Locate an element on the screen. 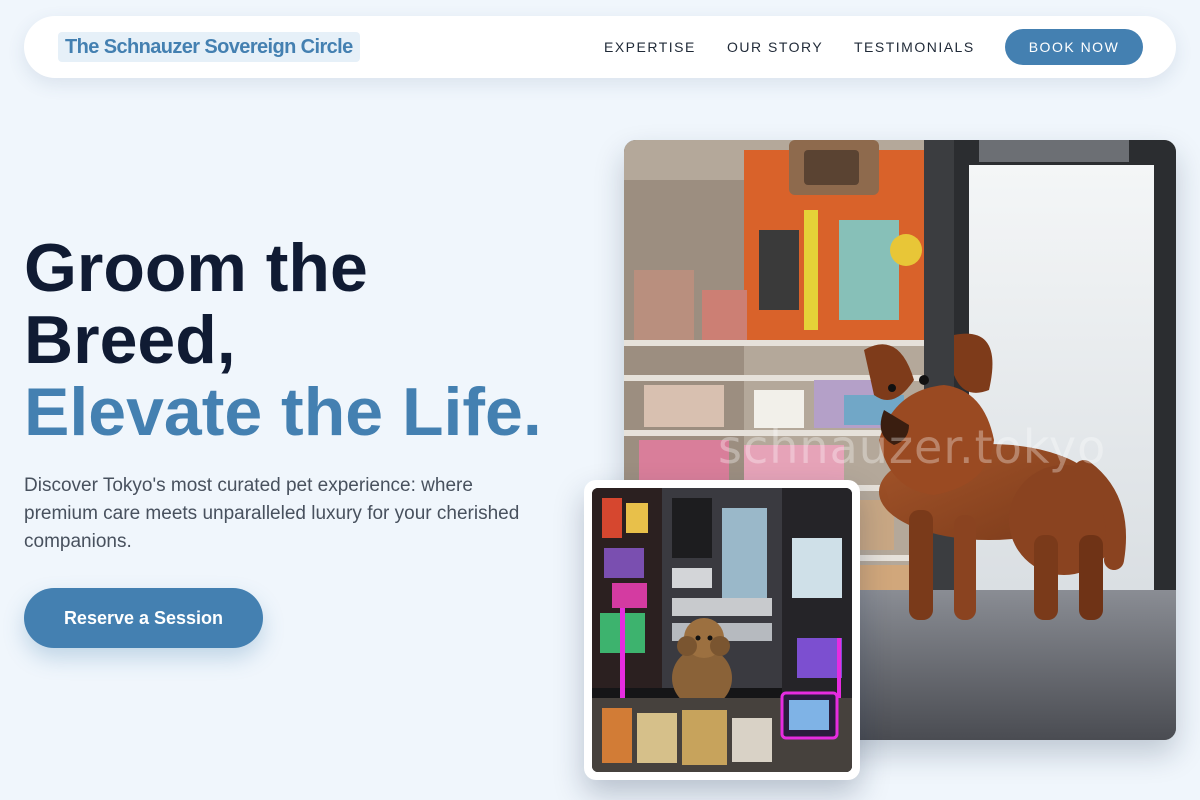 The image size is (1200, 800). nav-link-testimonials: TESTIMONIALS is located at coordinates (914, 47).